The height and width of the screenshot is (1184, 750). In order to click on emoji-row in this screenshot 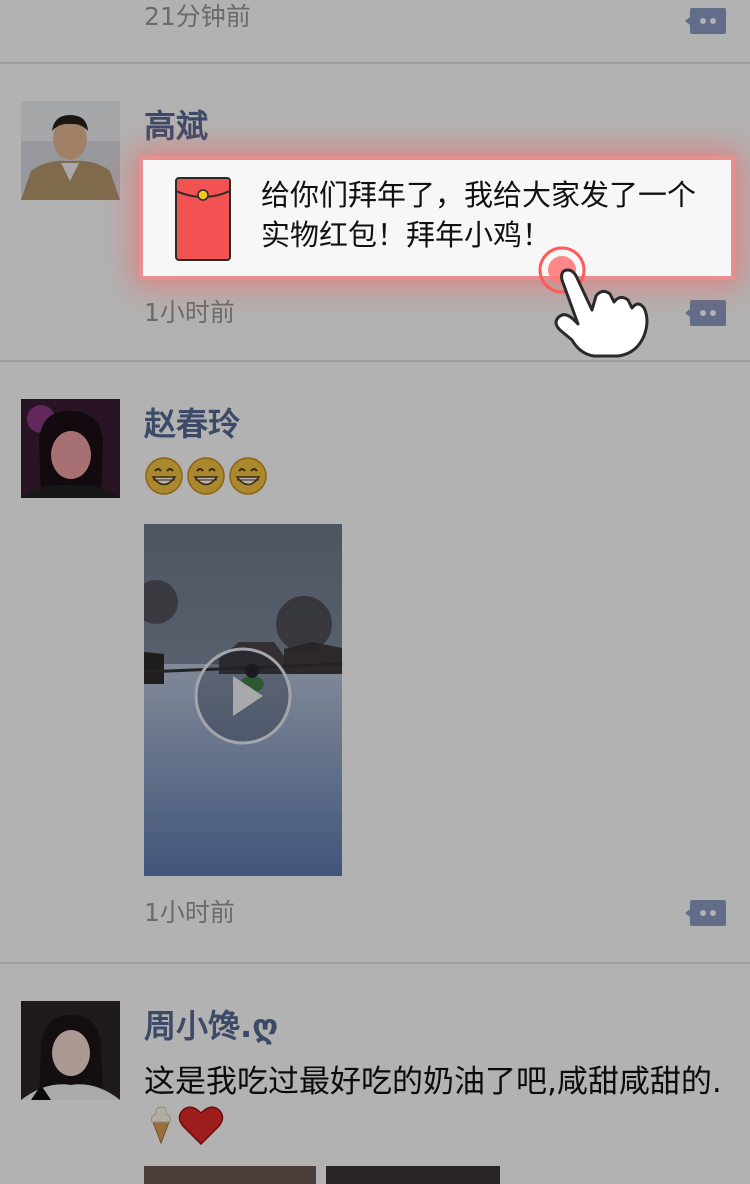, I will do `click(206, 476)`.